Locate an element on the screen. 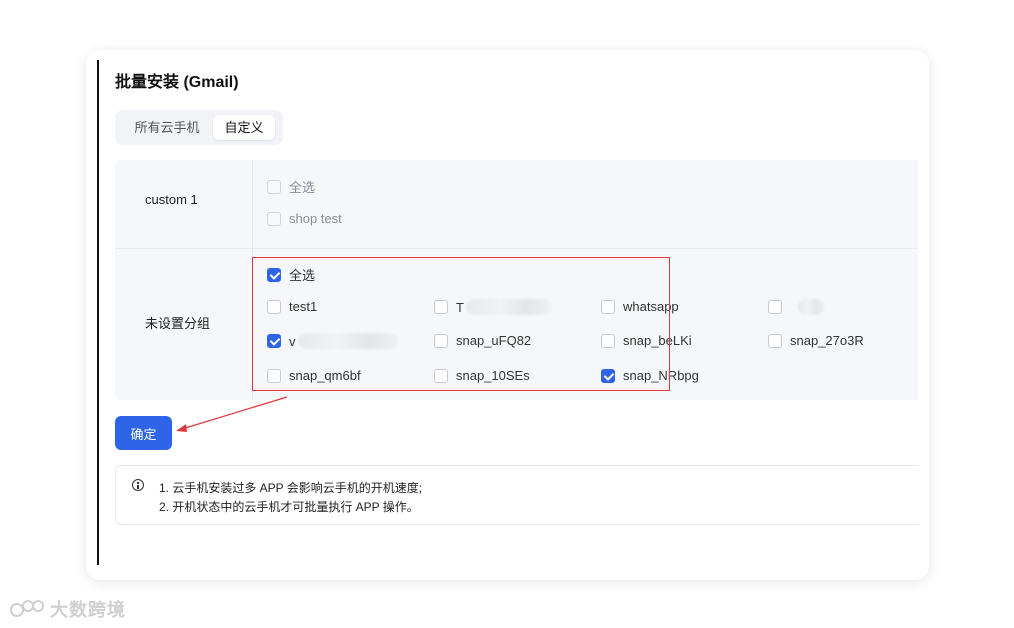 This screenshot has height=628, width=1014. left-rule is located at coordinates (98, 312).